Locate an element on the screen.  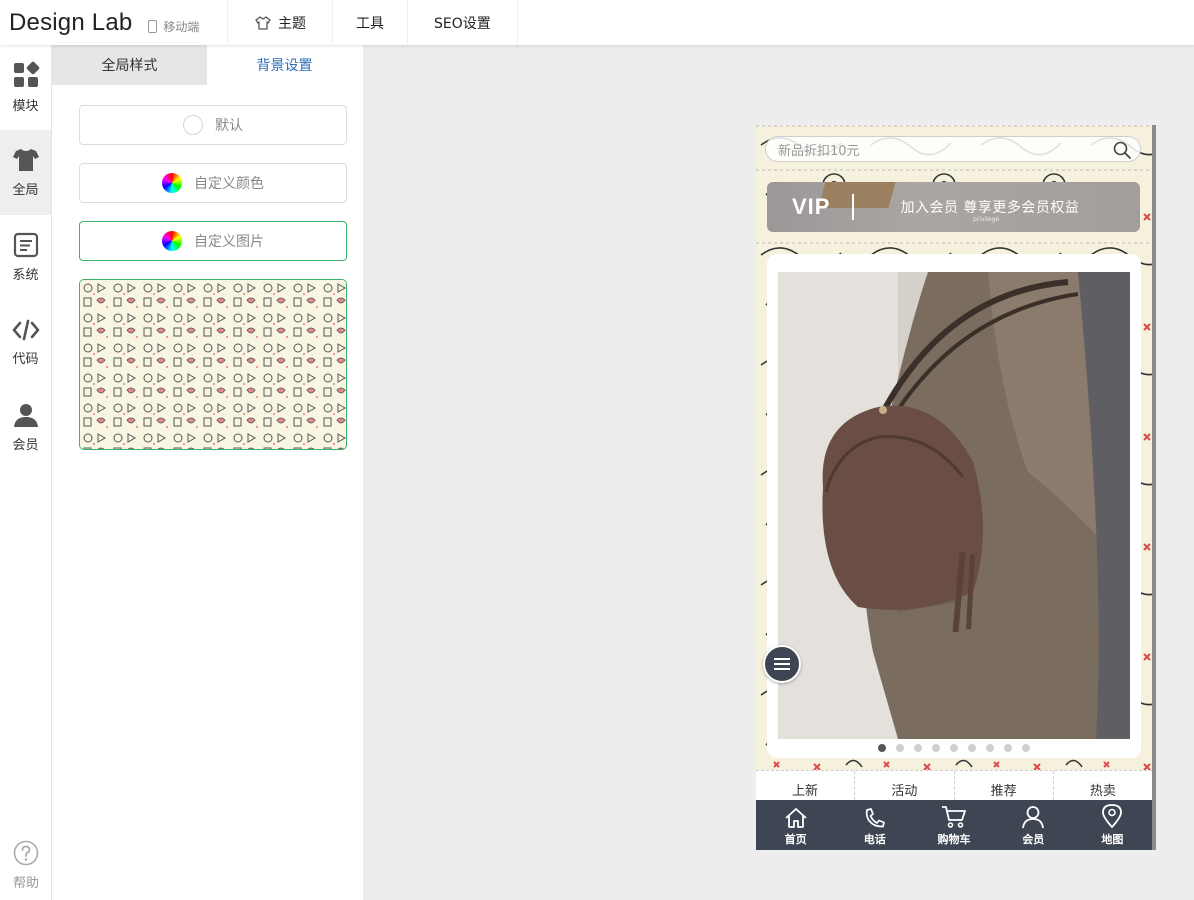
vip-banner: VIP 加入会员 尊享更多会员权益 privilege is located at coordinates (953, 207).